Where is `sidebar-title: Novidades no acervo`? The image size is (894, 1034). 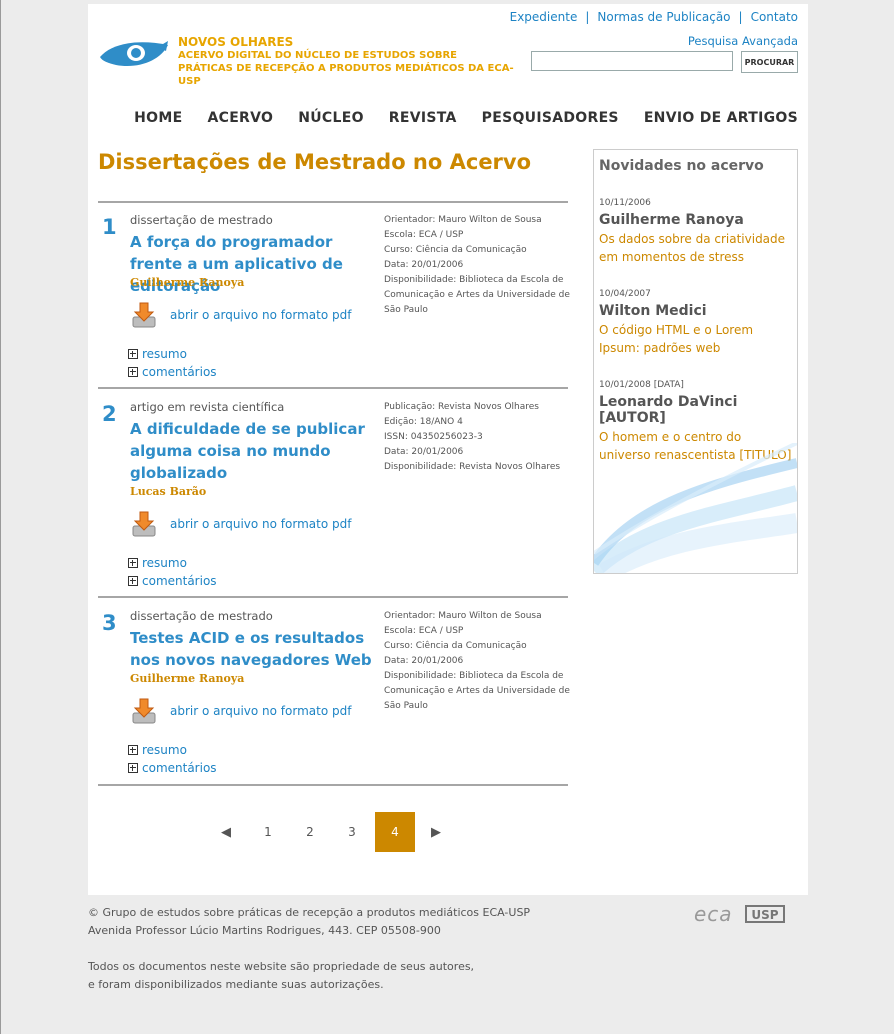
sidebar-title: Novidades no acervo is located at coordinates (681, 166).